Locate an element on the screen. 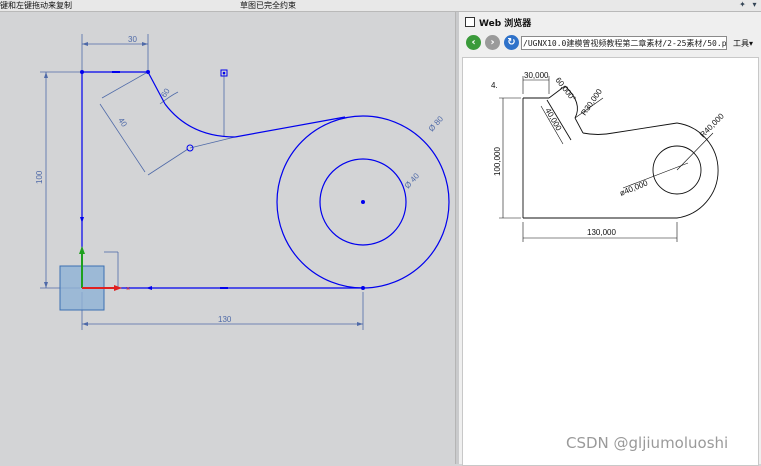 The height and width of the screenshot is (466, 761). ref-dim-angle: 60,000° is located at coordinates (565, 89).